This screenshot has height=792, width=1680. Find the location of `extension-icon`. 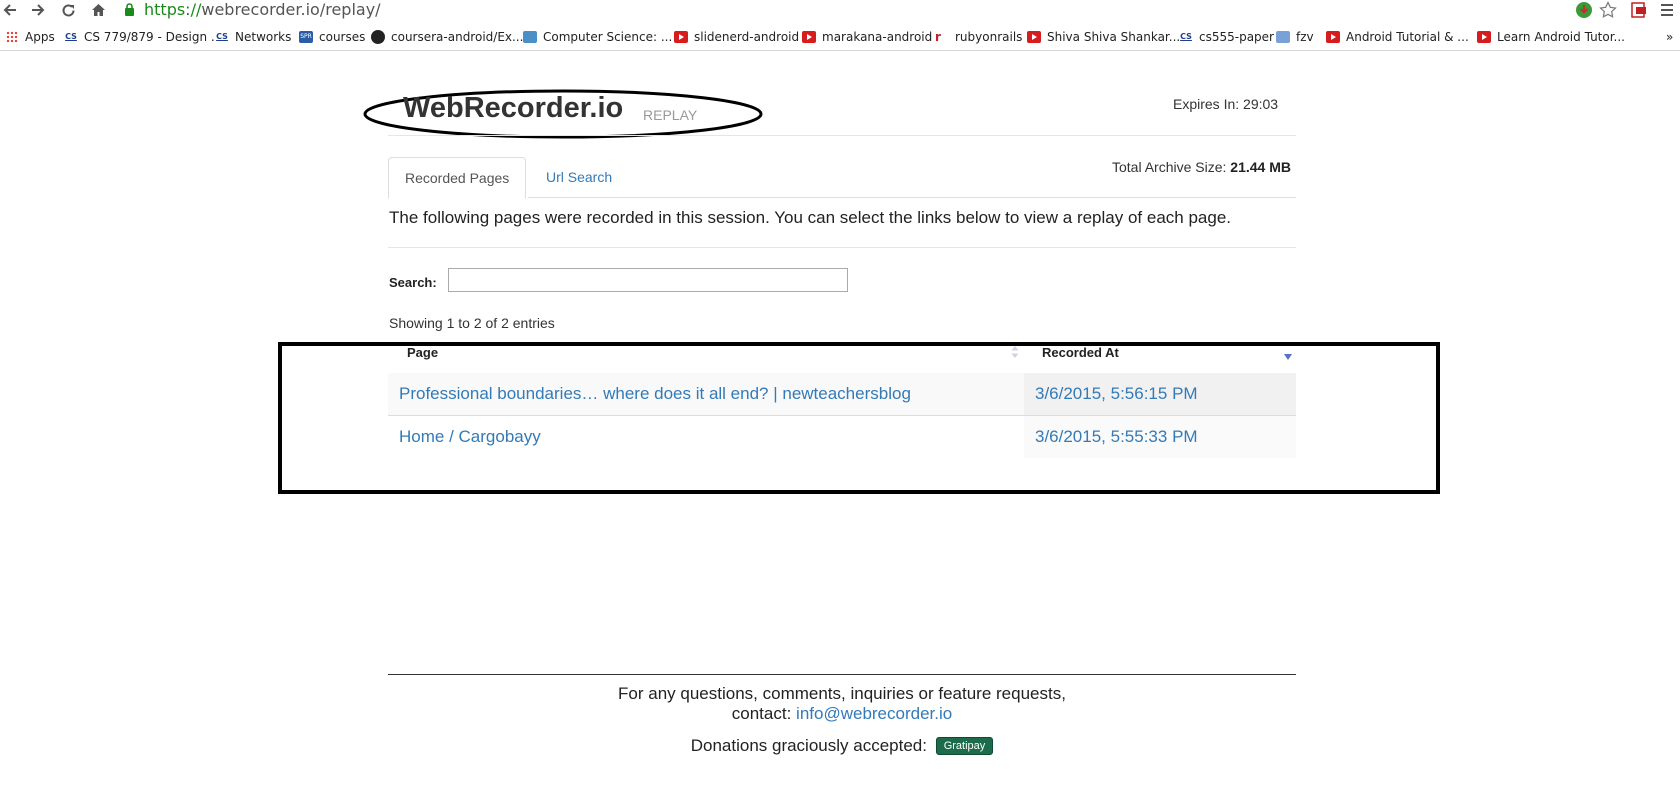

extension-icon is located at coordinates (1584, 10).